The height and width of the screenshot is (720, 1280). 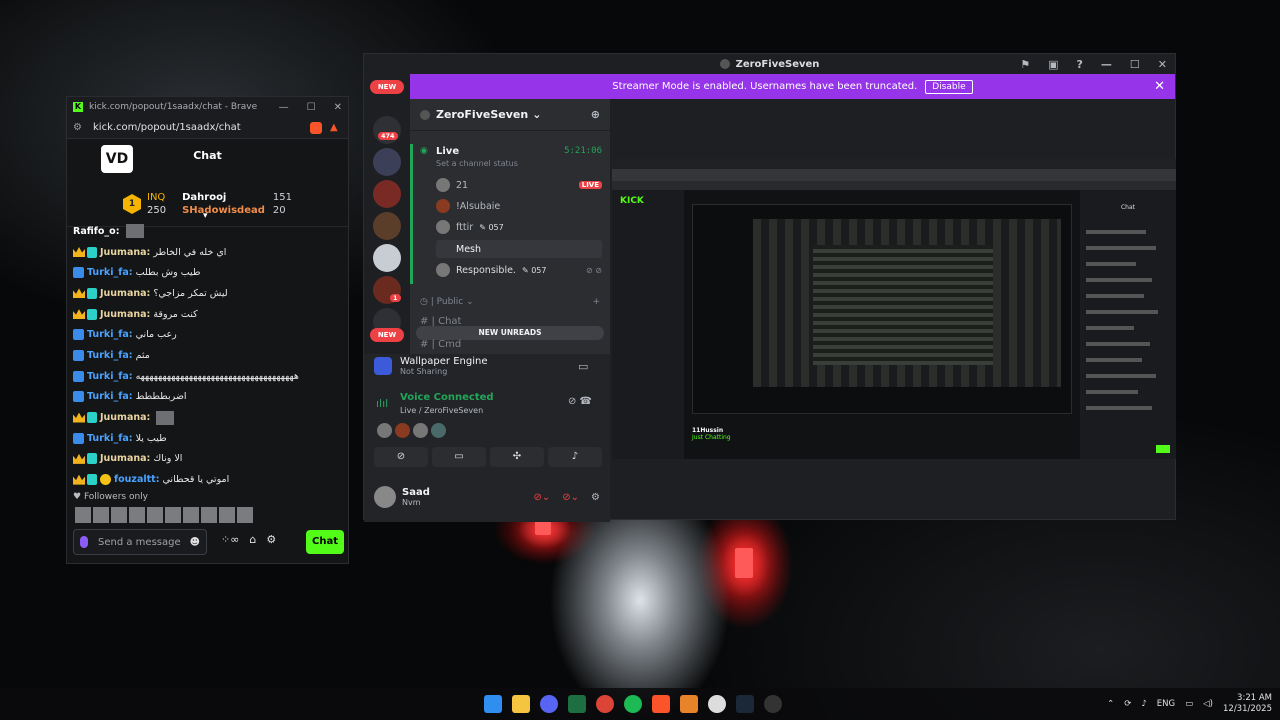 I want to click on server-header: ZeroFiveSeven ⌄ ⊕, so click(x=510, y=115).